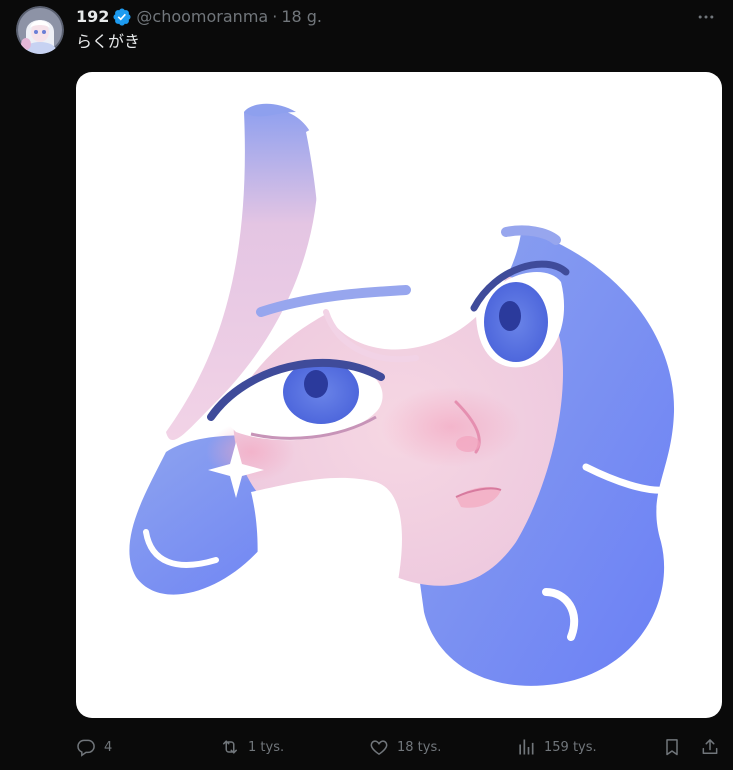  What do you see at coordinates (419, 747) in the screenshot?
I see `like-count: 18 tys.` at bounding box center [419, 747].